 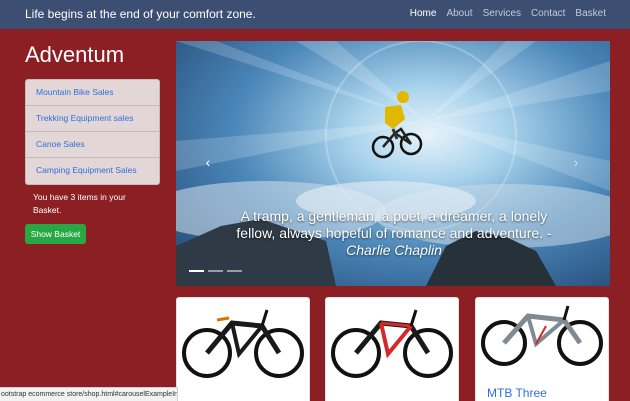 I want to click on nav-links: Home About Services Contact Basket, so click(x=503, y=13).